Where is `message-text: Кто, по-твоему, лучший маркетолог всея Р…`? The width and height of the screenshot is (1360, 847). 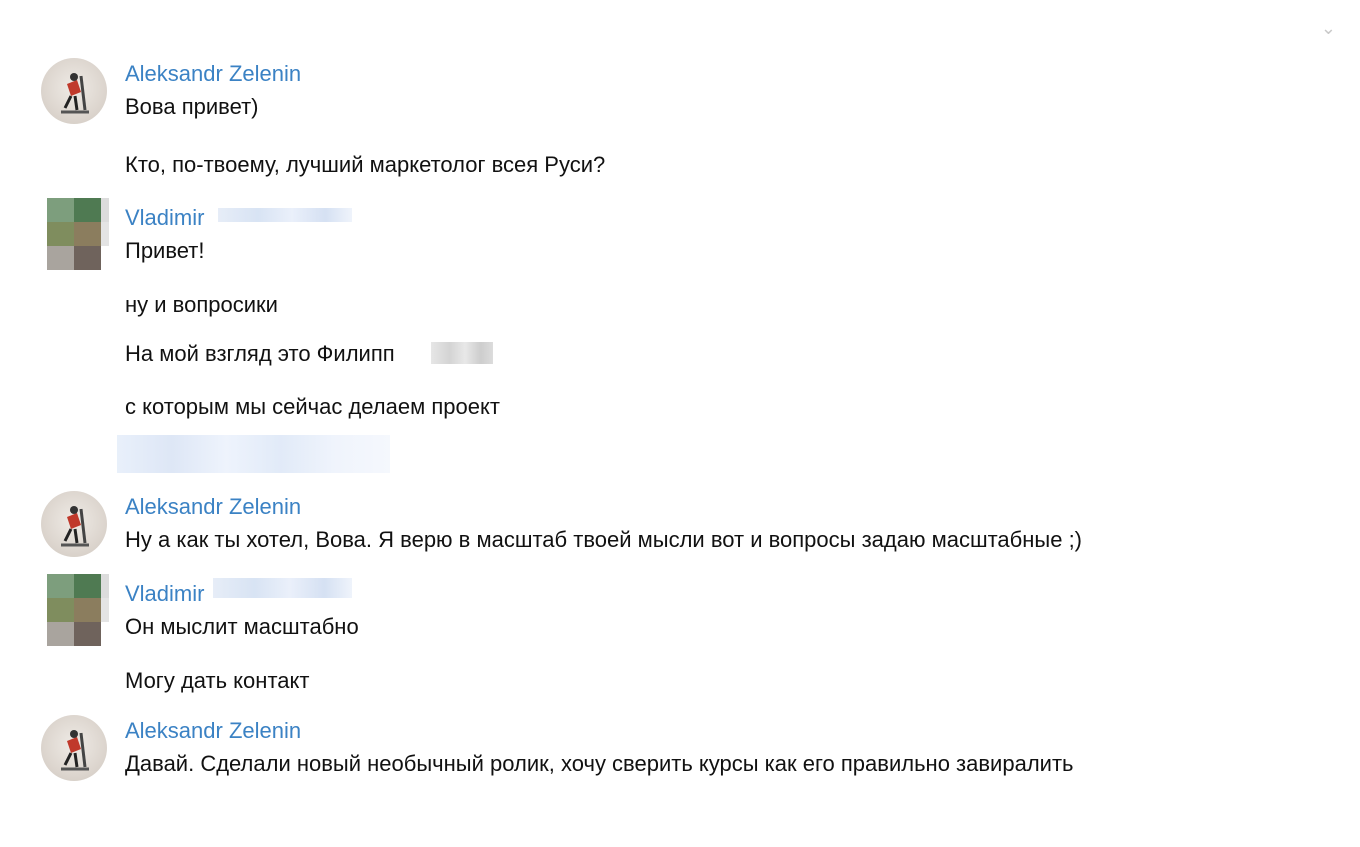
message-text: Кто, по-твоему, лучший маркетолог всея Р… is located at coordinates (365, 164).